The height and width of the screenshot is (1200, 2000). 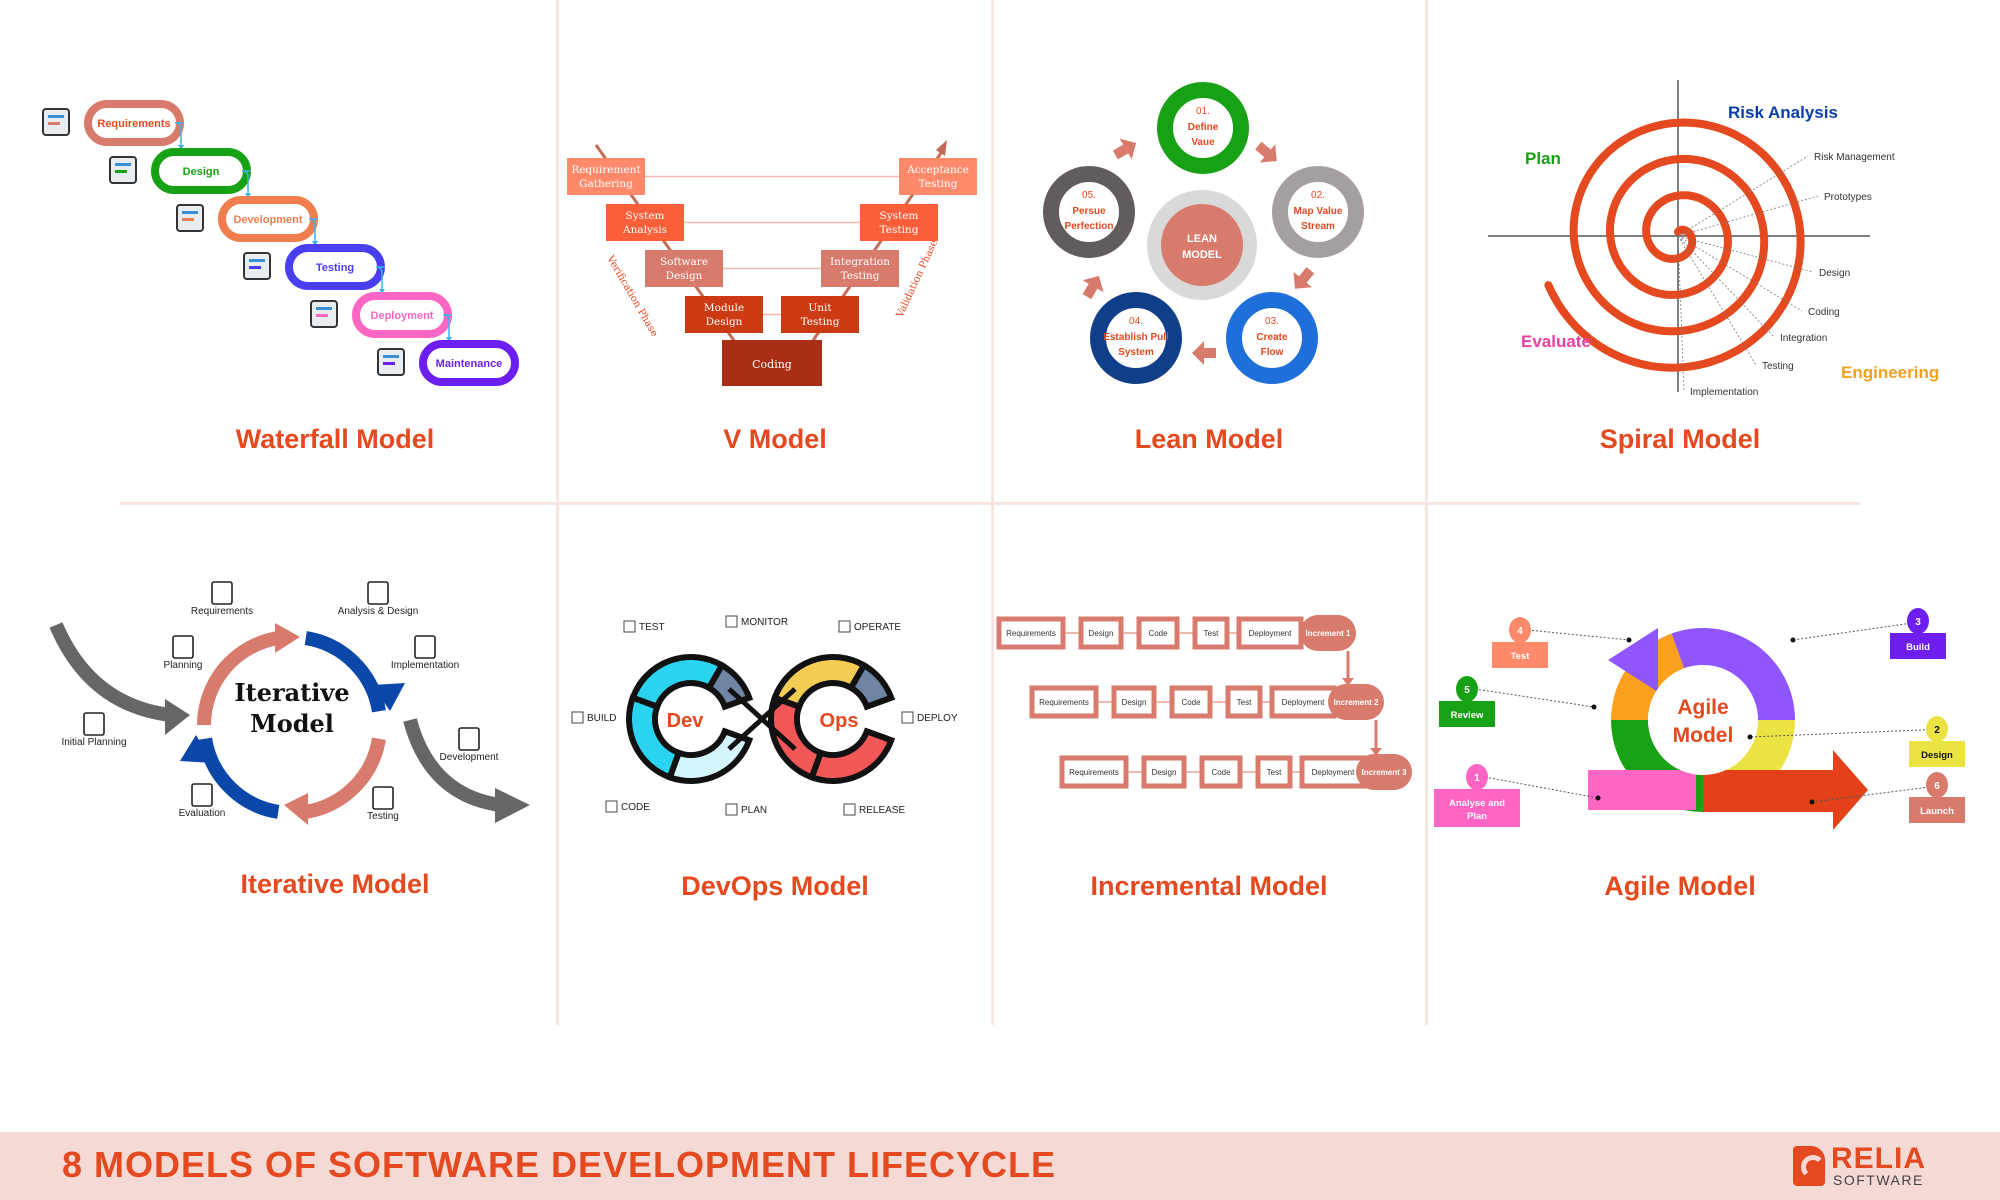 What do you see at coordinates (1202, 255) in the screenshot?
I see `lean-center-label: MODEL` at bounding box center [1202, 255].